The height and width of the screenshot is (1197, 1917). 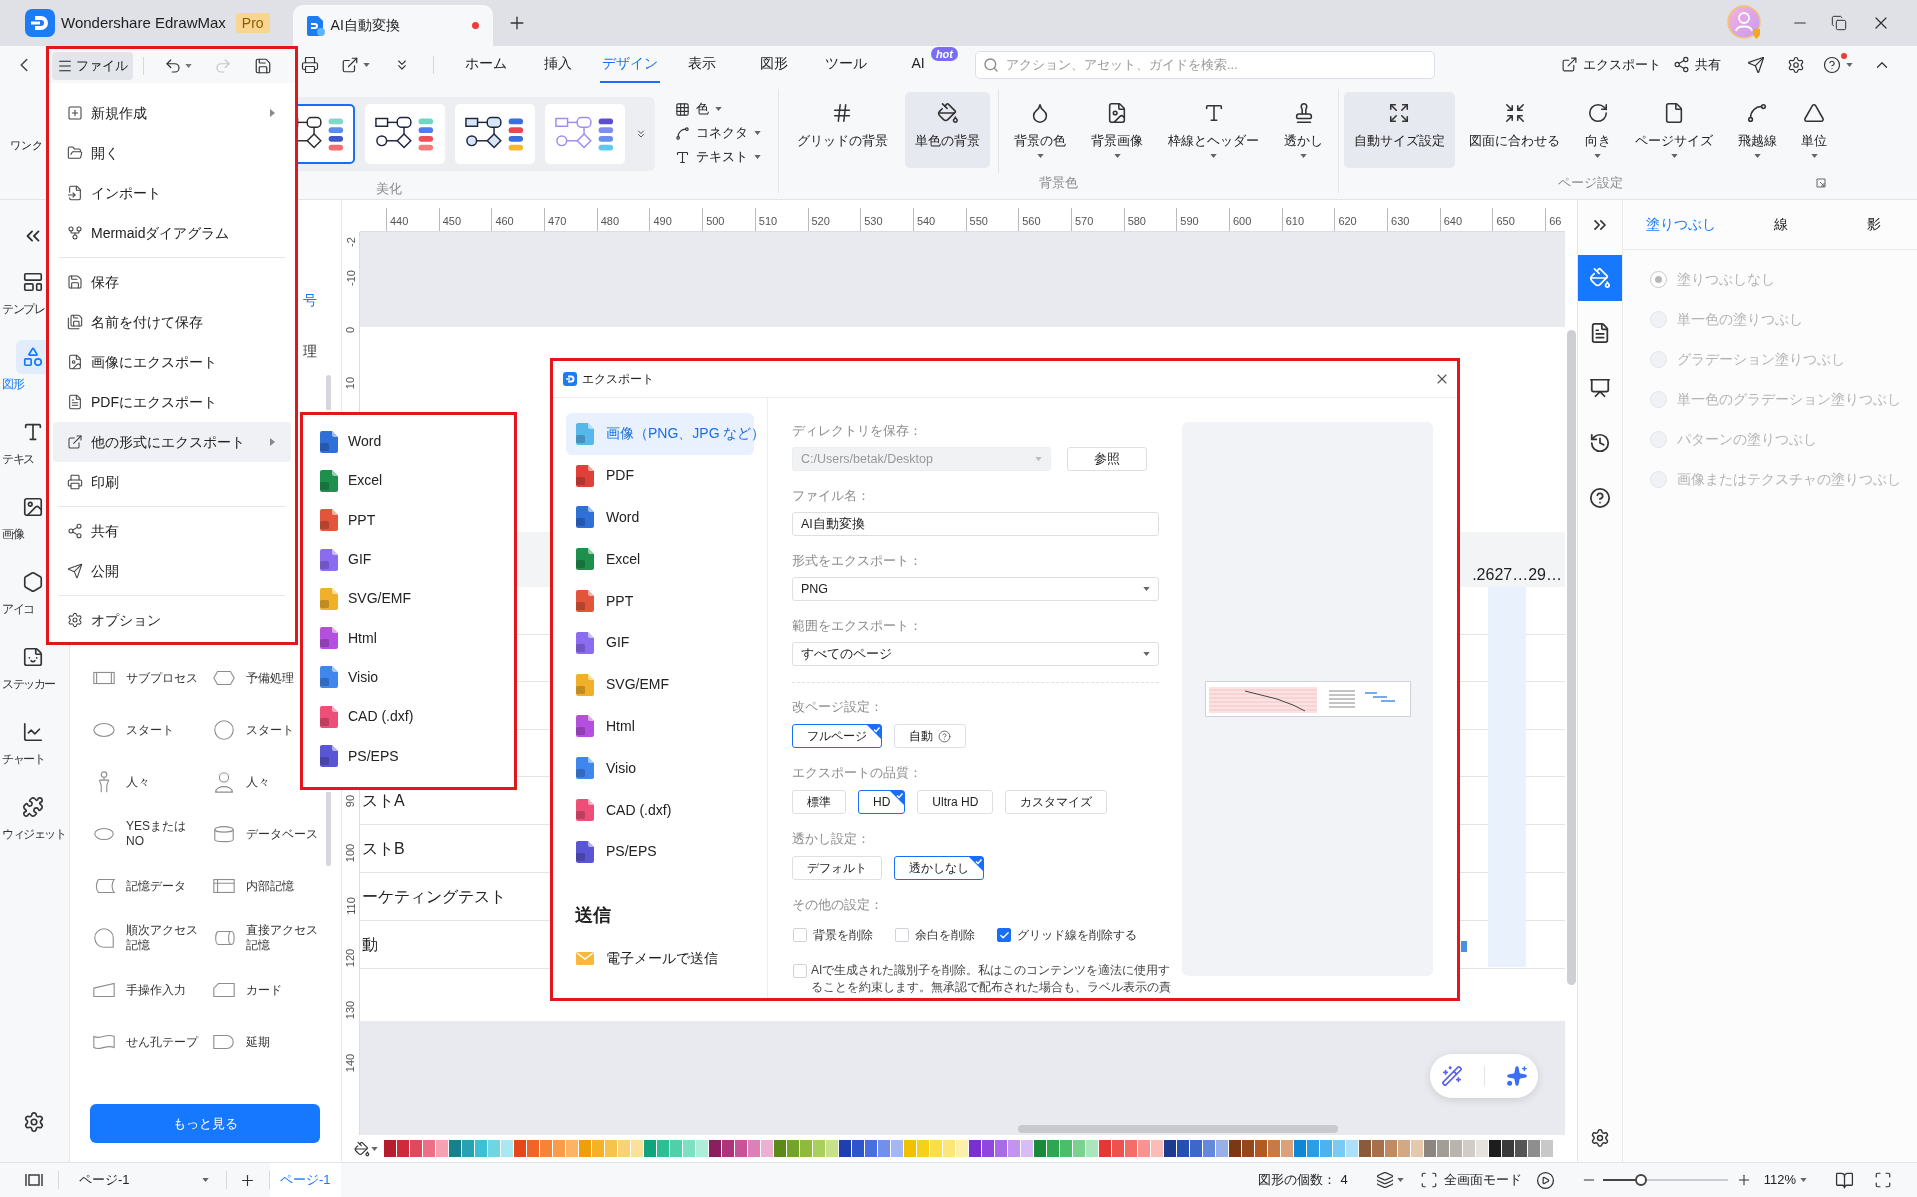 I want to click on format-item: PDF, so click(x=660, y=475).